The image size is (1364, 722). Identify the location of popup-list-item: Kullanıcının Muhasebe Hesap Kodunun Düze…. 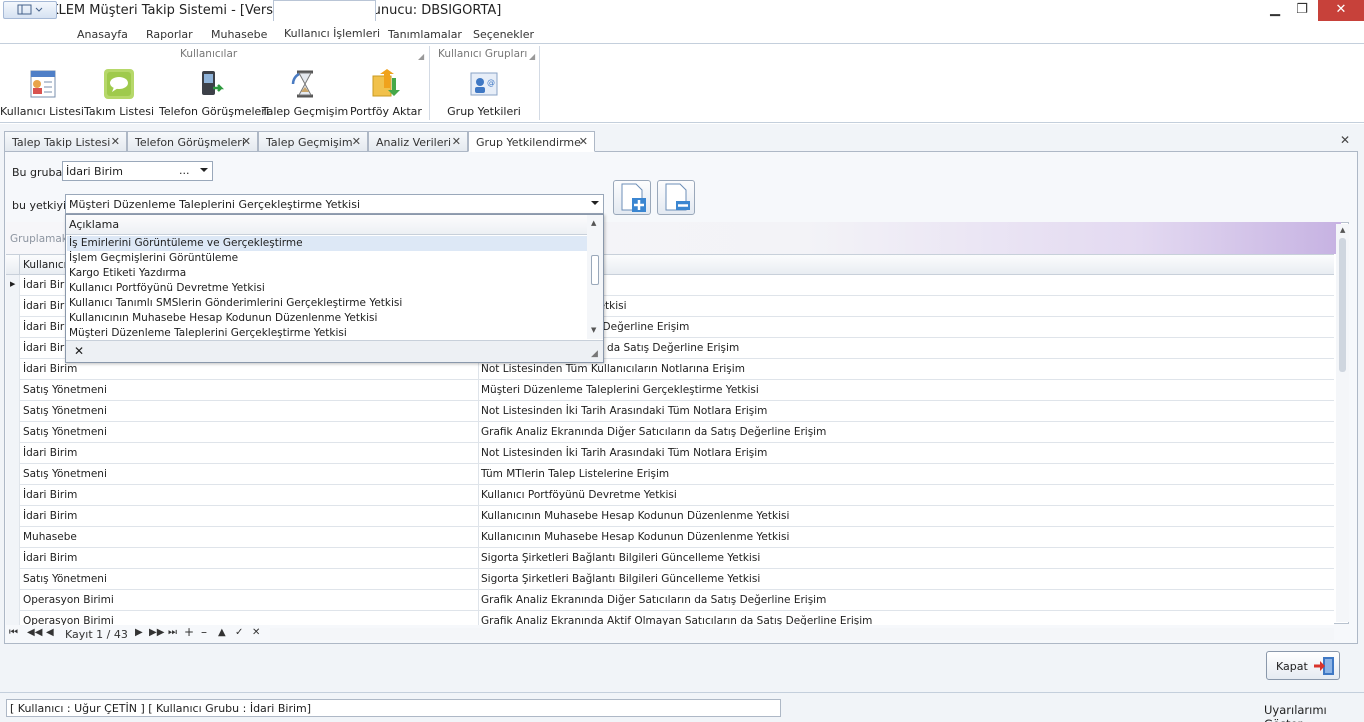
(327, 318).